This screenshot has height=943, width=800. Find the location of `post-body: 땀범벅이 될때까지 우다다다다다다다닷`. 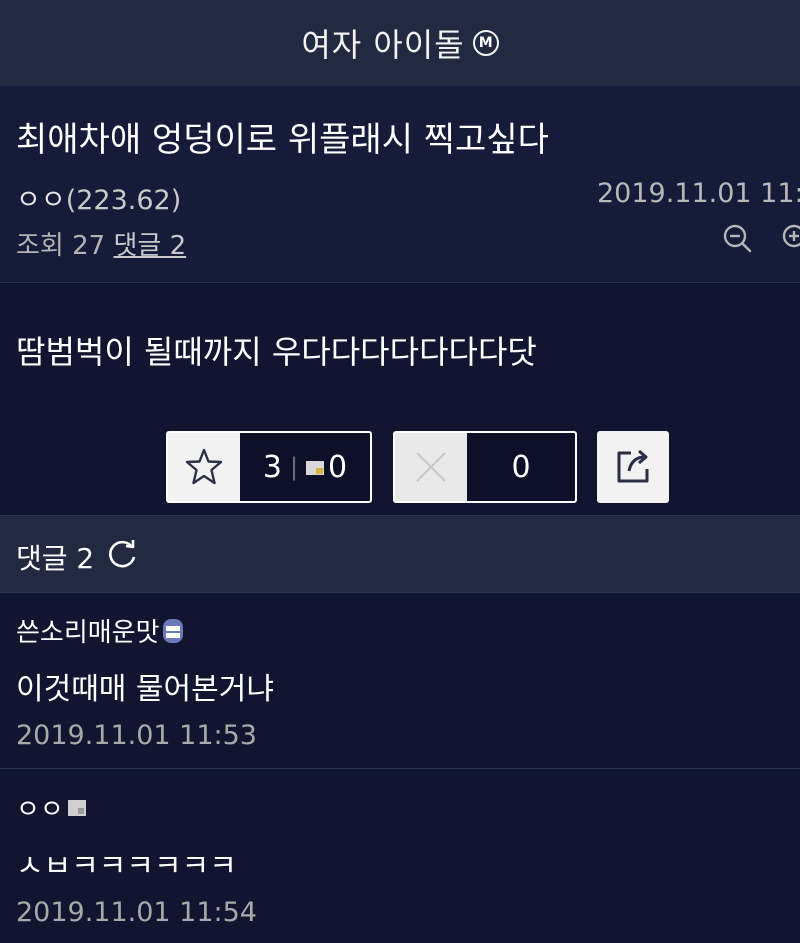

post-body: 땀범벅이 될때까지 우다다다다다다다닷 is located at coordinates (276, 352).